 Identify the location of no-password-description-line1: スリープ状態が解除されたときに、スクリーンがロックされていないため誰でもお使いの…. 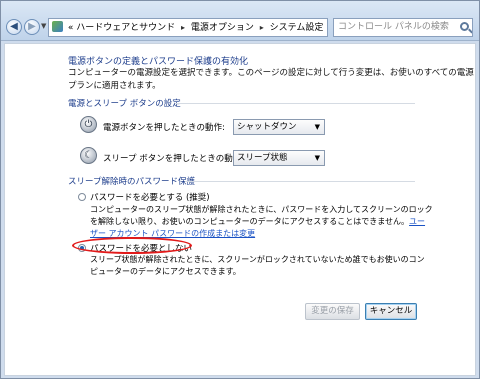
(257, 259).